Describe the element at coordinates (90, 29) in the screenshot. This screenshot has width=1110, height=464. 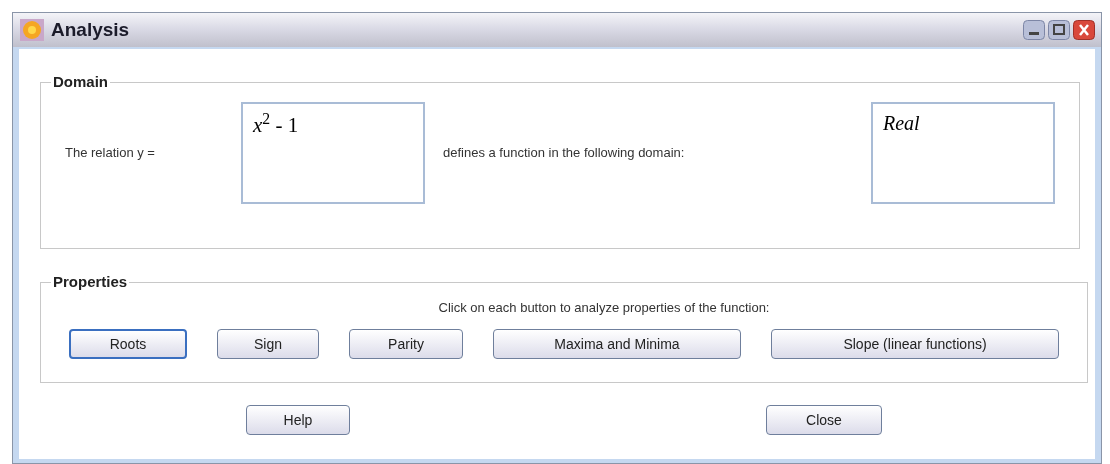
I see `window-title: Analysis` at that location.